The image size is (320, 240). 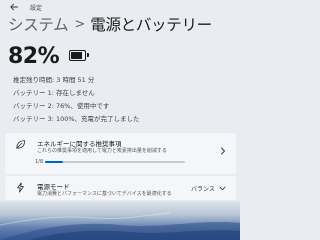 I want to click on wallpaper-bloom, so click(x=120, y=226).